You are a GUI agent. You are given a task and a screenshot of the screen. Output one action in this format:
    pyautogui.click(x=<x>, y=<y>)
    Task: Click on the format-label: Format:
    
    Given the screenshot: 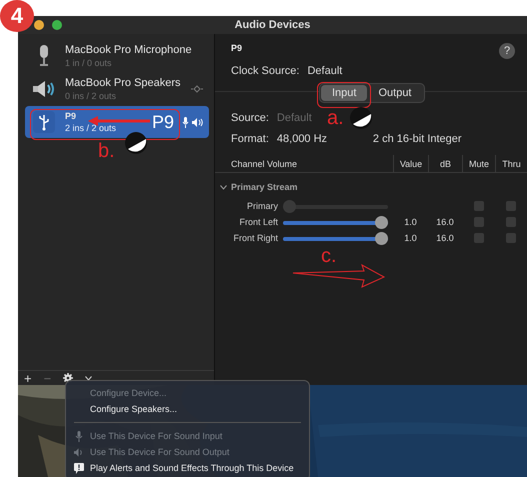 What is the action you would take?
    pyautogui.click(x=250, y=139)
    